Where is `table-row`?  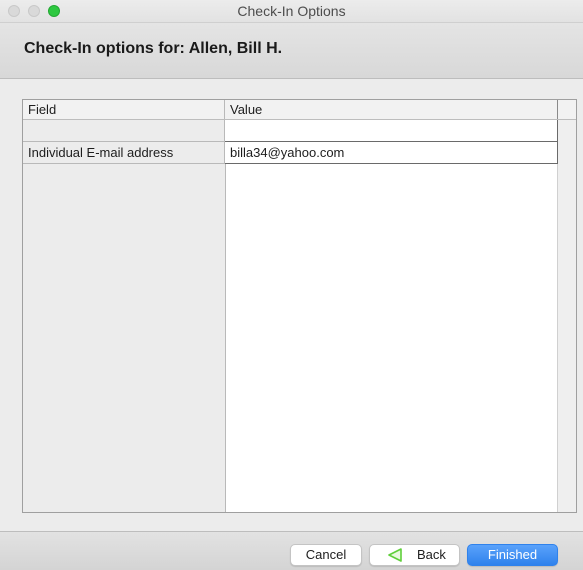
table-row is located at coordinates (290, 131).